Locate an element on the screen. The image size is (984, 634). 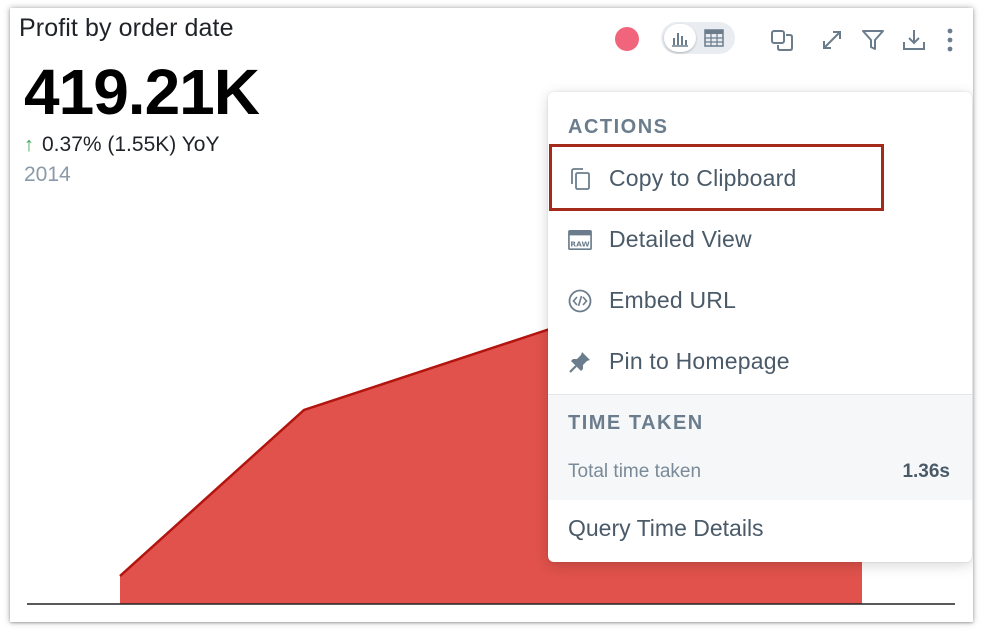
pin-icon is located at coordinates (580, 362).